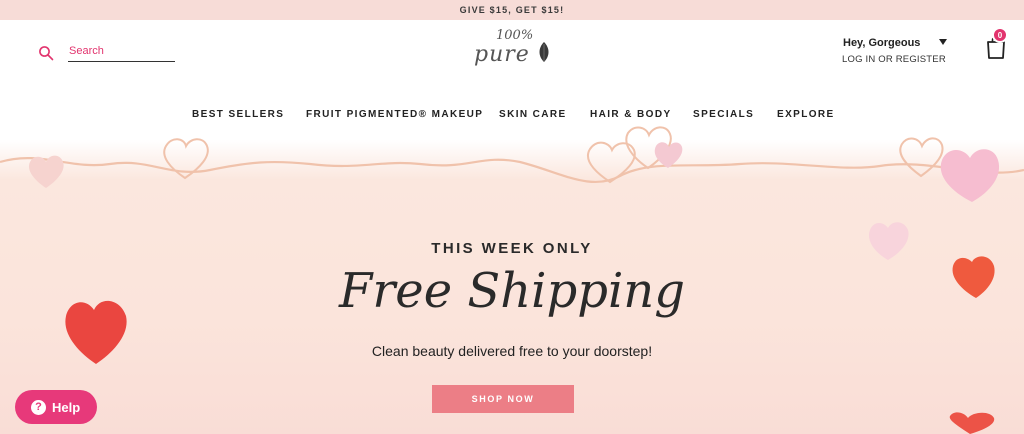 Image resolution: width=1024 pixels, height=434 pixels. I want to click on heart-outline-icon, so click(921, 157).